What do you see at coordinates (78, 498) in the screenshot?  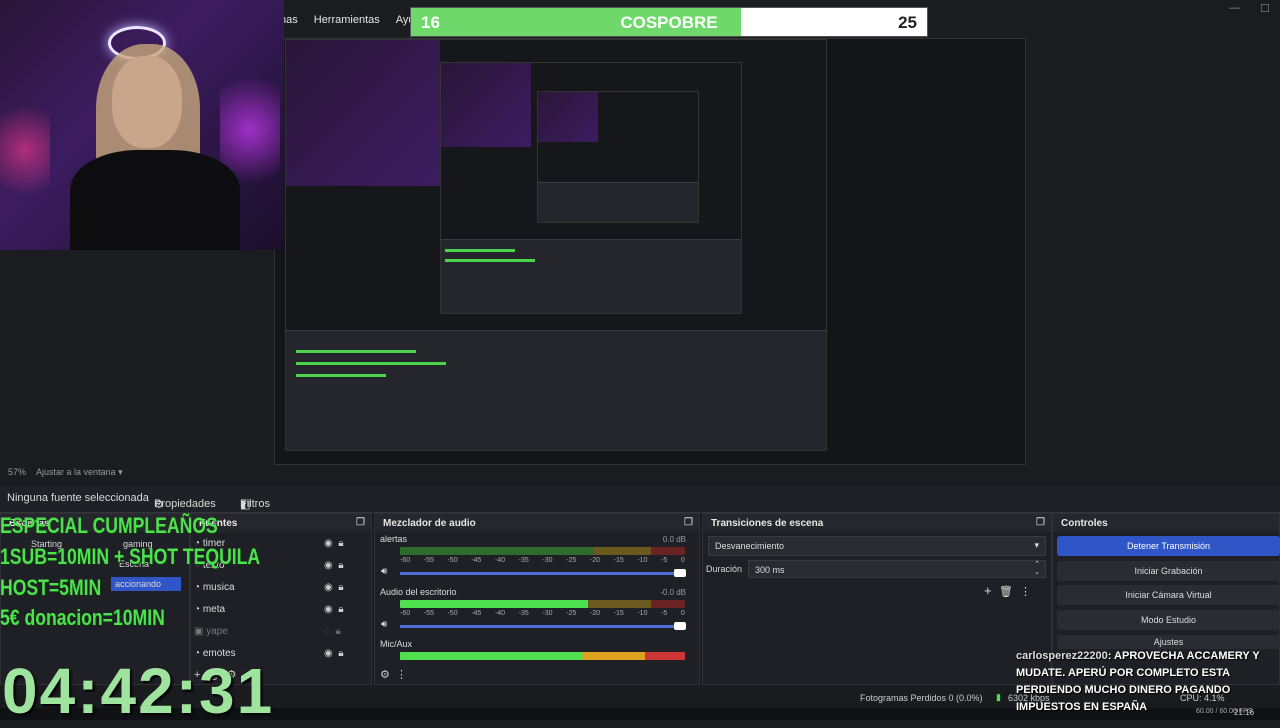 I see `no-source-label: Ninguna fuente seleccionada` at bounding box center [78, 498].